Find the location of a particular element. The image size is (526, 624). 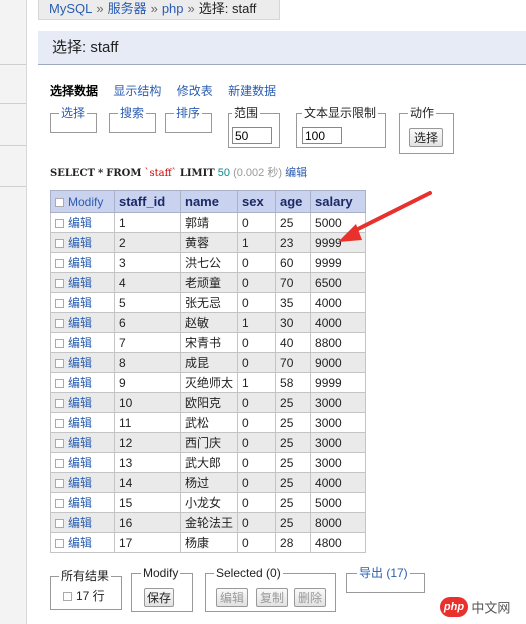

tab-alter-table: 修改表 is located at coordinates (195, 91).